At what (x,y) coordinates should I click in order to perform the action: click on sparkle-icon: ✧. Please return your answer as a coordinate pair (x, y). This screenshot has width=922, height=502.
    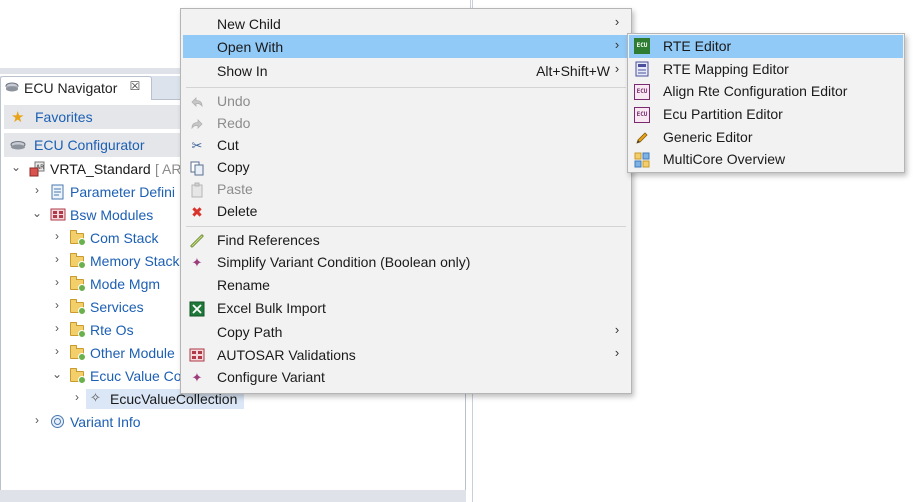
    Looking at the image, I should click on (95, 397).